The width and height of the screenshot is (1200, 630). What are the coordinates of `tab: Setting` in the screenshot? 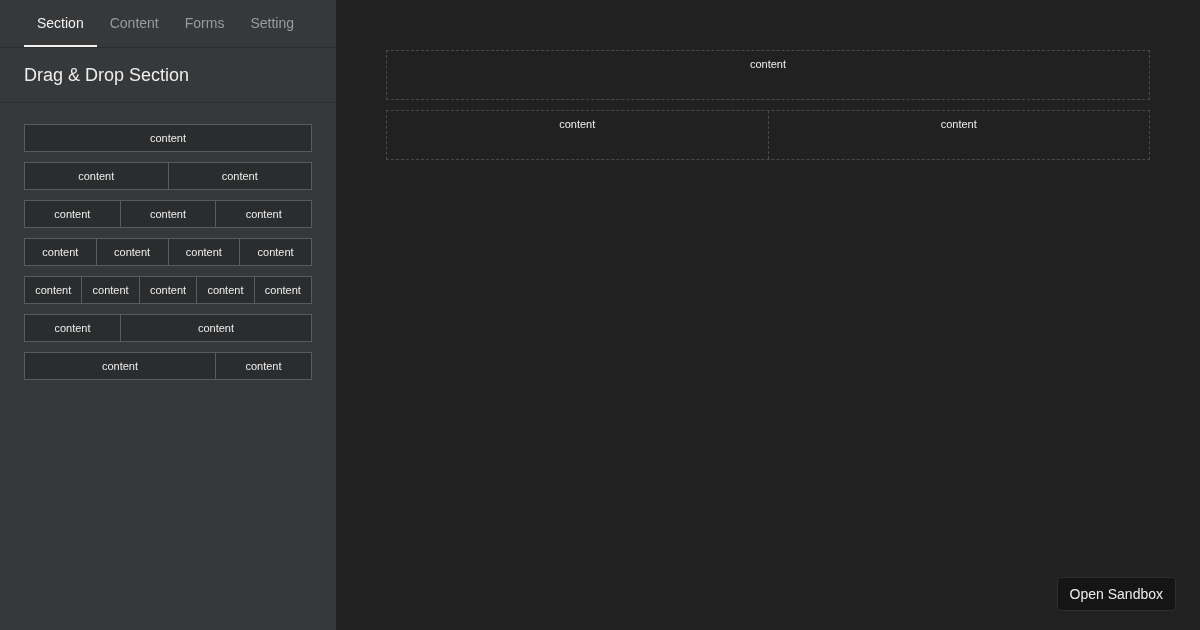 It's located at (272, 23).